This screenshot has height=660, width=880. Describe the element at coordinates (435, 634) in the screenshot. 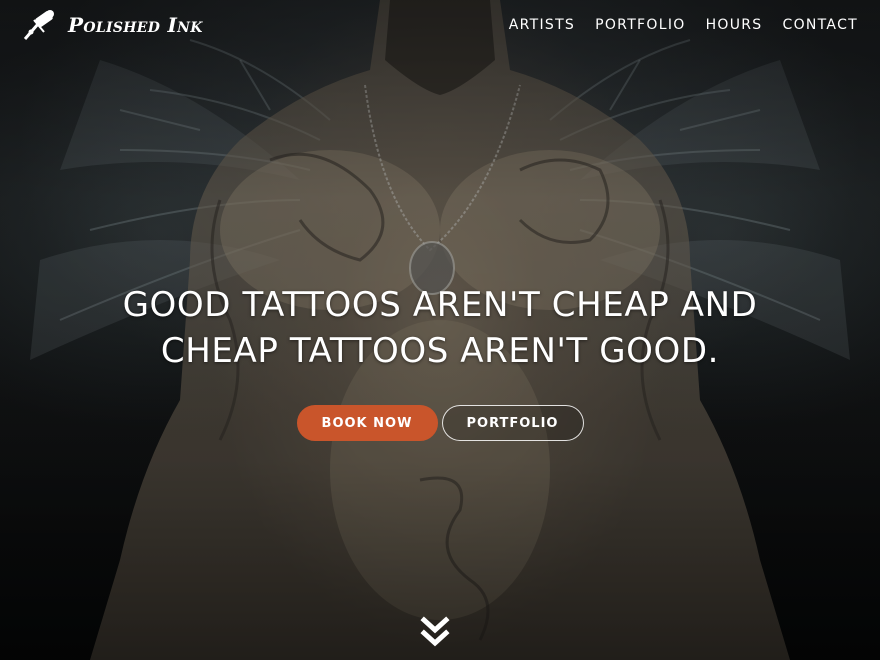

I see `double-chevron-down-icon` at that location.